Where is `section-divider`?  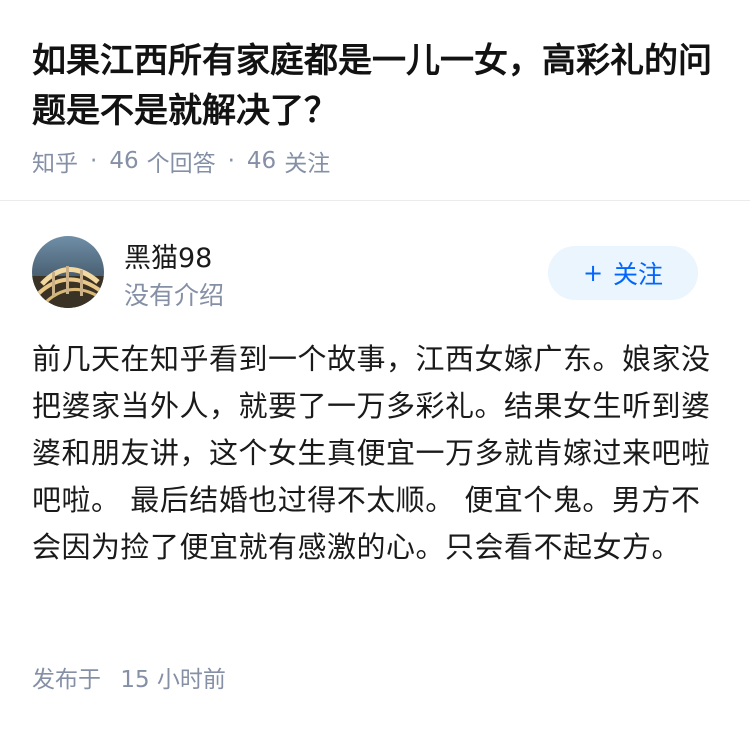
section-divider is located at coordinates (375, 200).